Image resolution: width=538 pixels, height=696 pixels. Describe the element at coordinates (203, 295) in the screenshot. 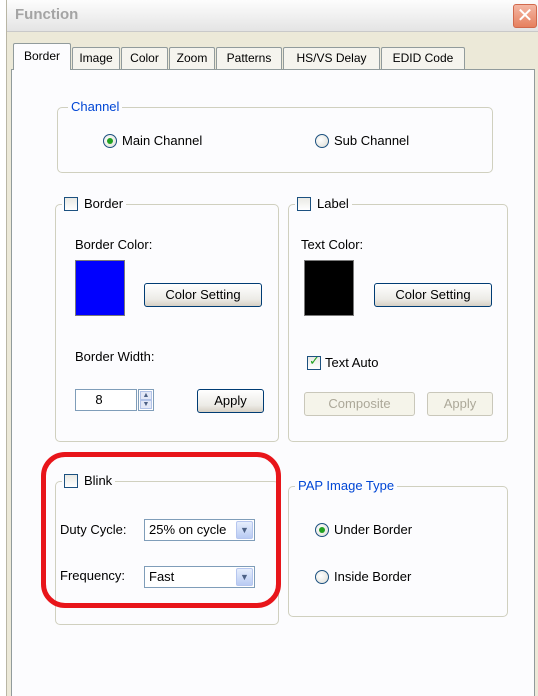

I see `border-color-setting-button: Color Setting` at that location.